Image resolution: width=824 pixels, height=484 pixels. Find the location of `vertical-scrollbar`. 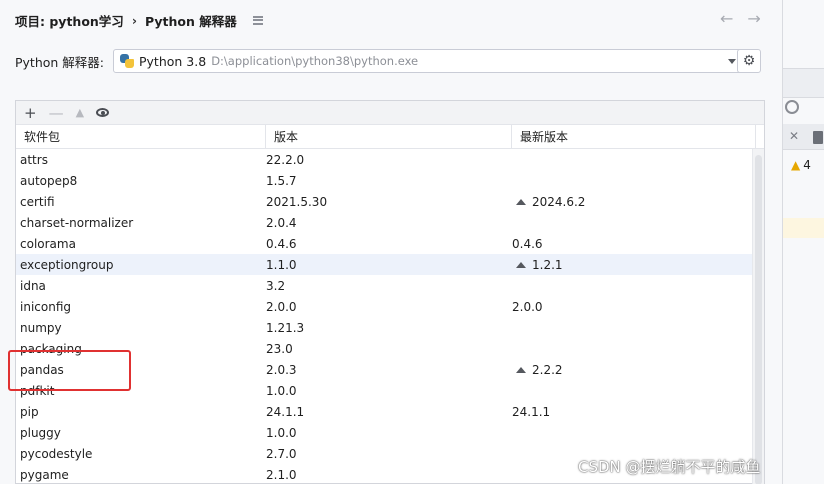

vertical-scrollbar is located at coordinates (758, 316).